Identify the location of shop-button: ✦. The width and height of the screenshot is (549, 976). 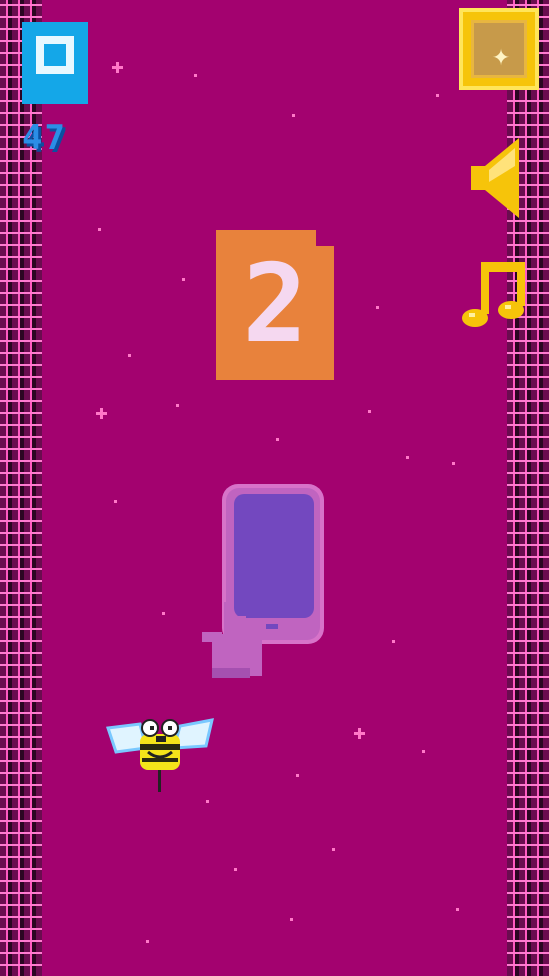
(499, 49).